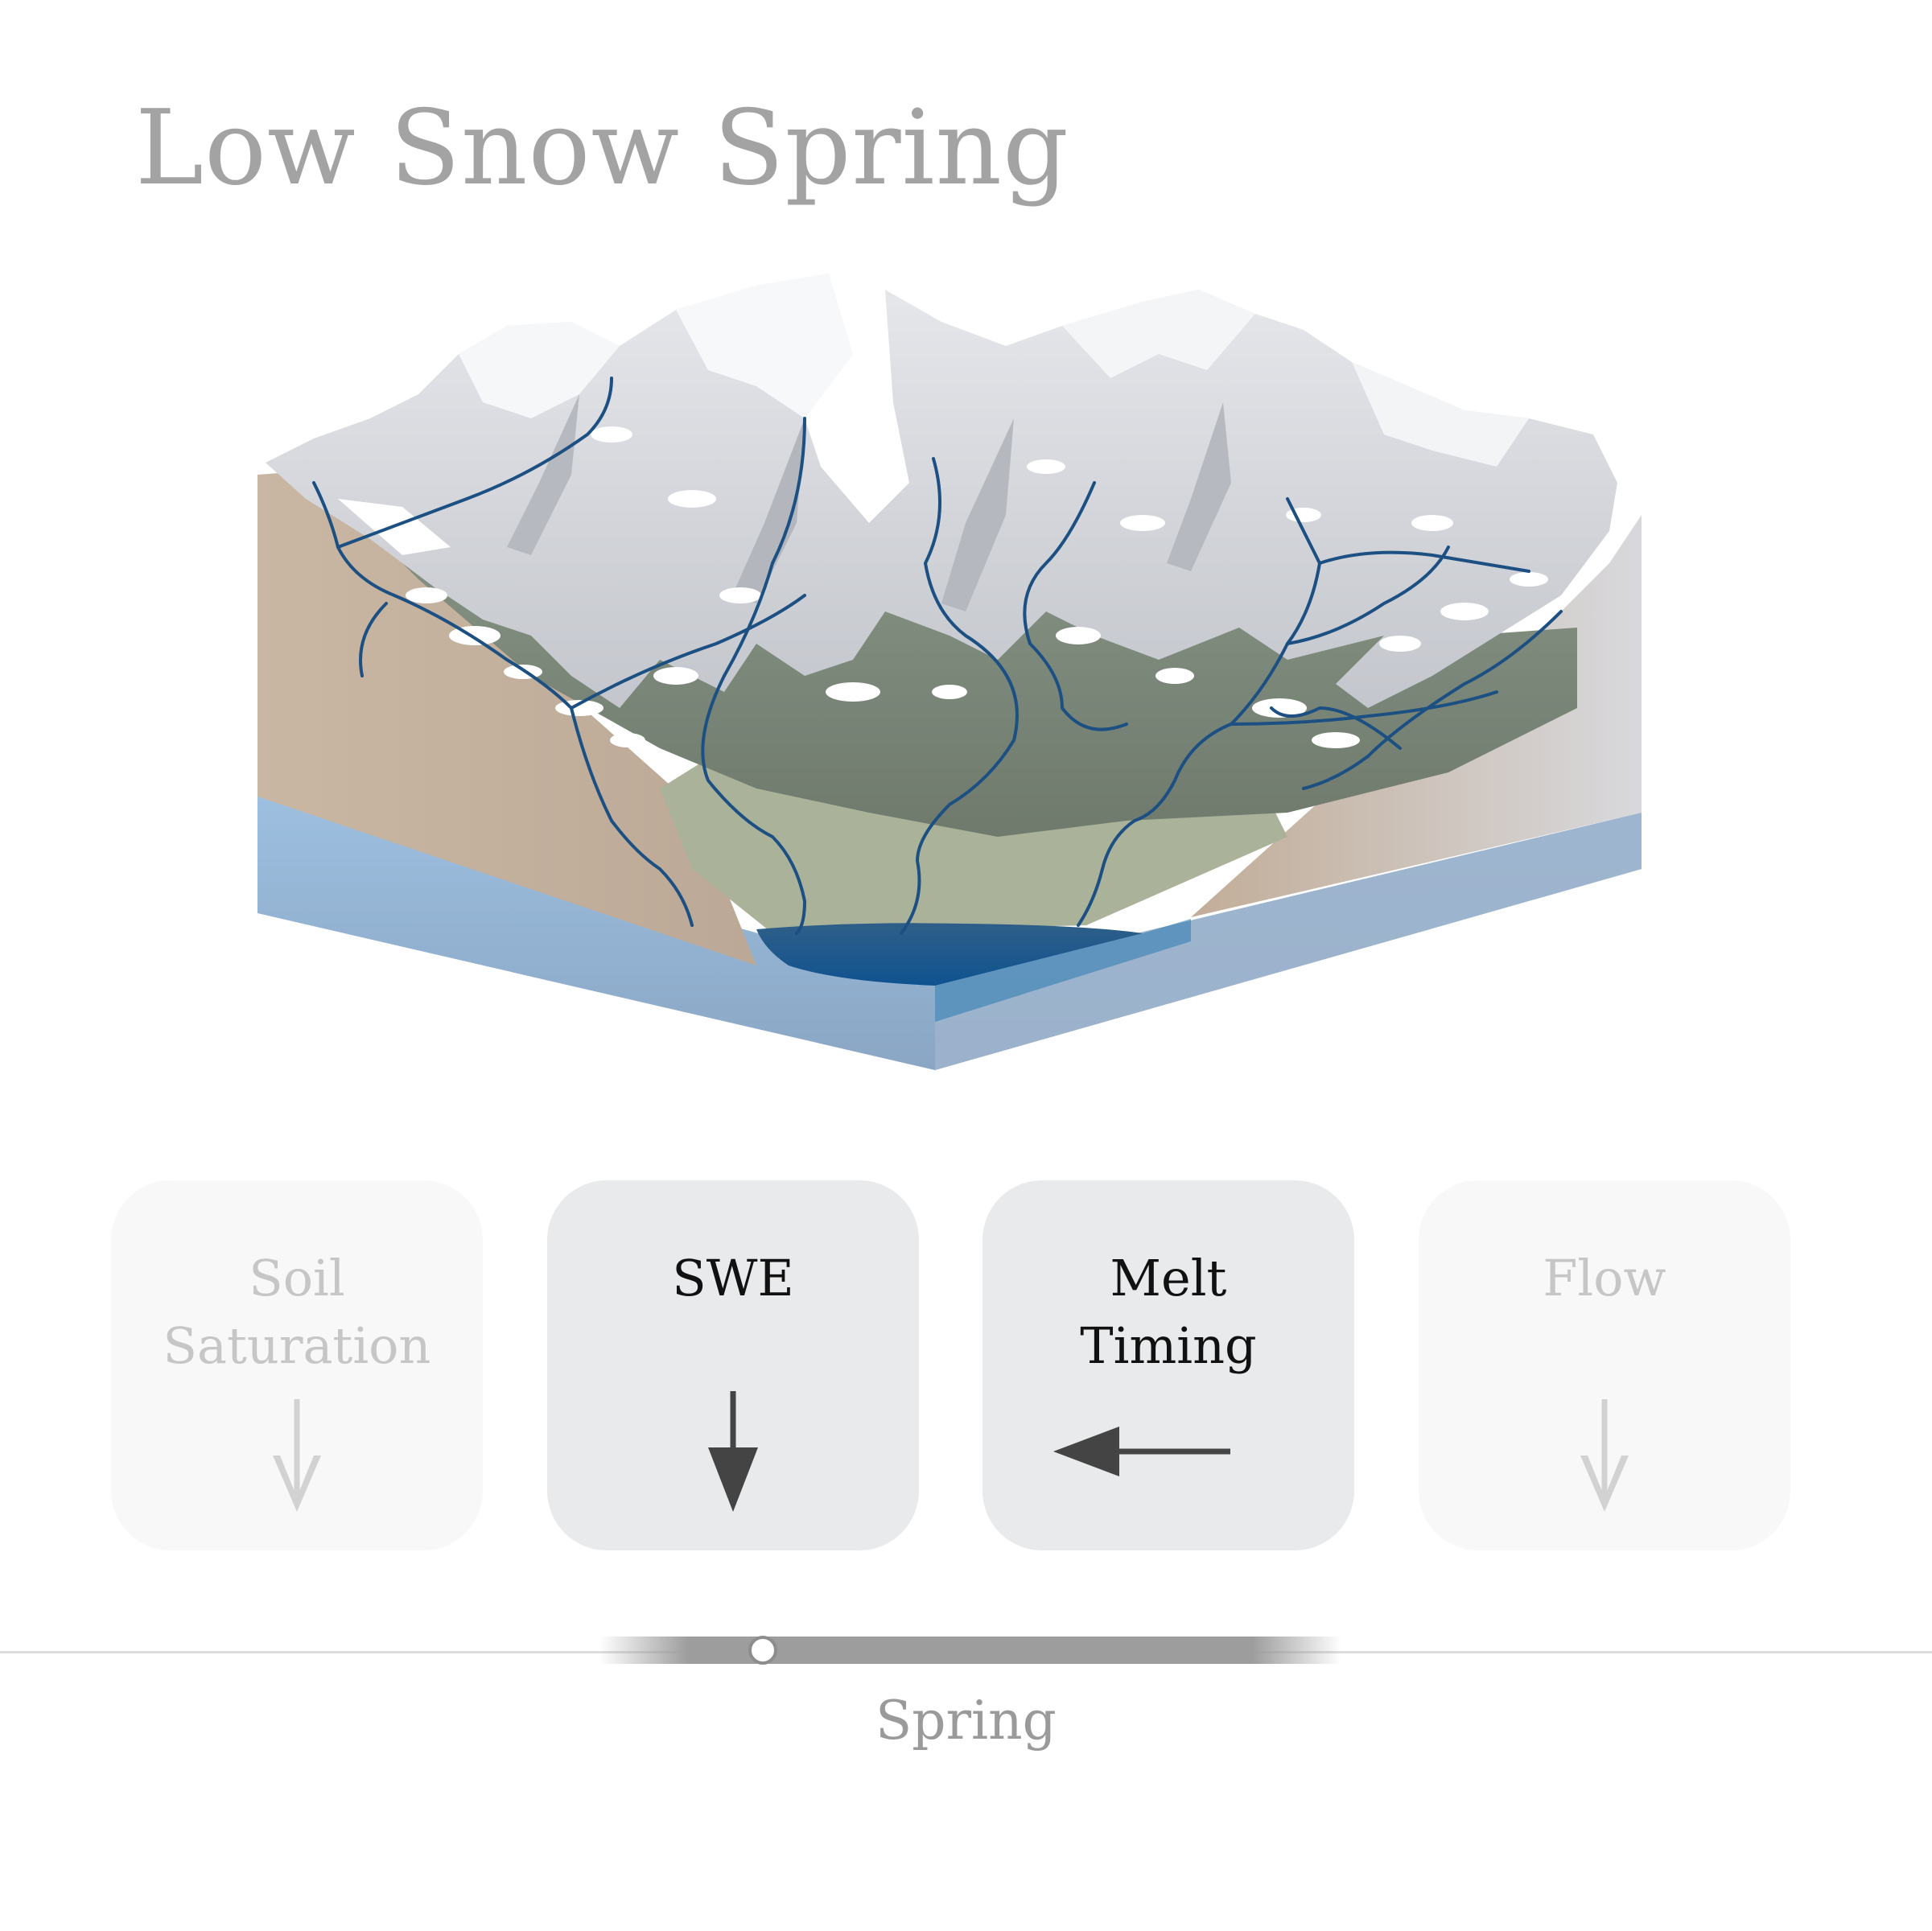 Image resolution: width=1932 pixels, height=1931 pixels. I want to click on card-flow: Flow, so click(1604, 1365).